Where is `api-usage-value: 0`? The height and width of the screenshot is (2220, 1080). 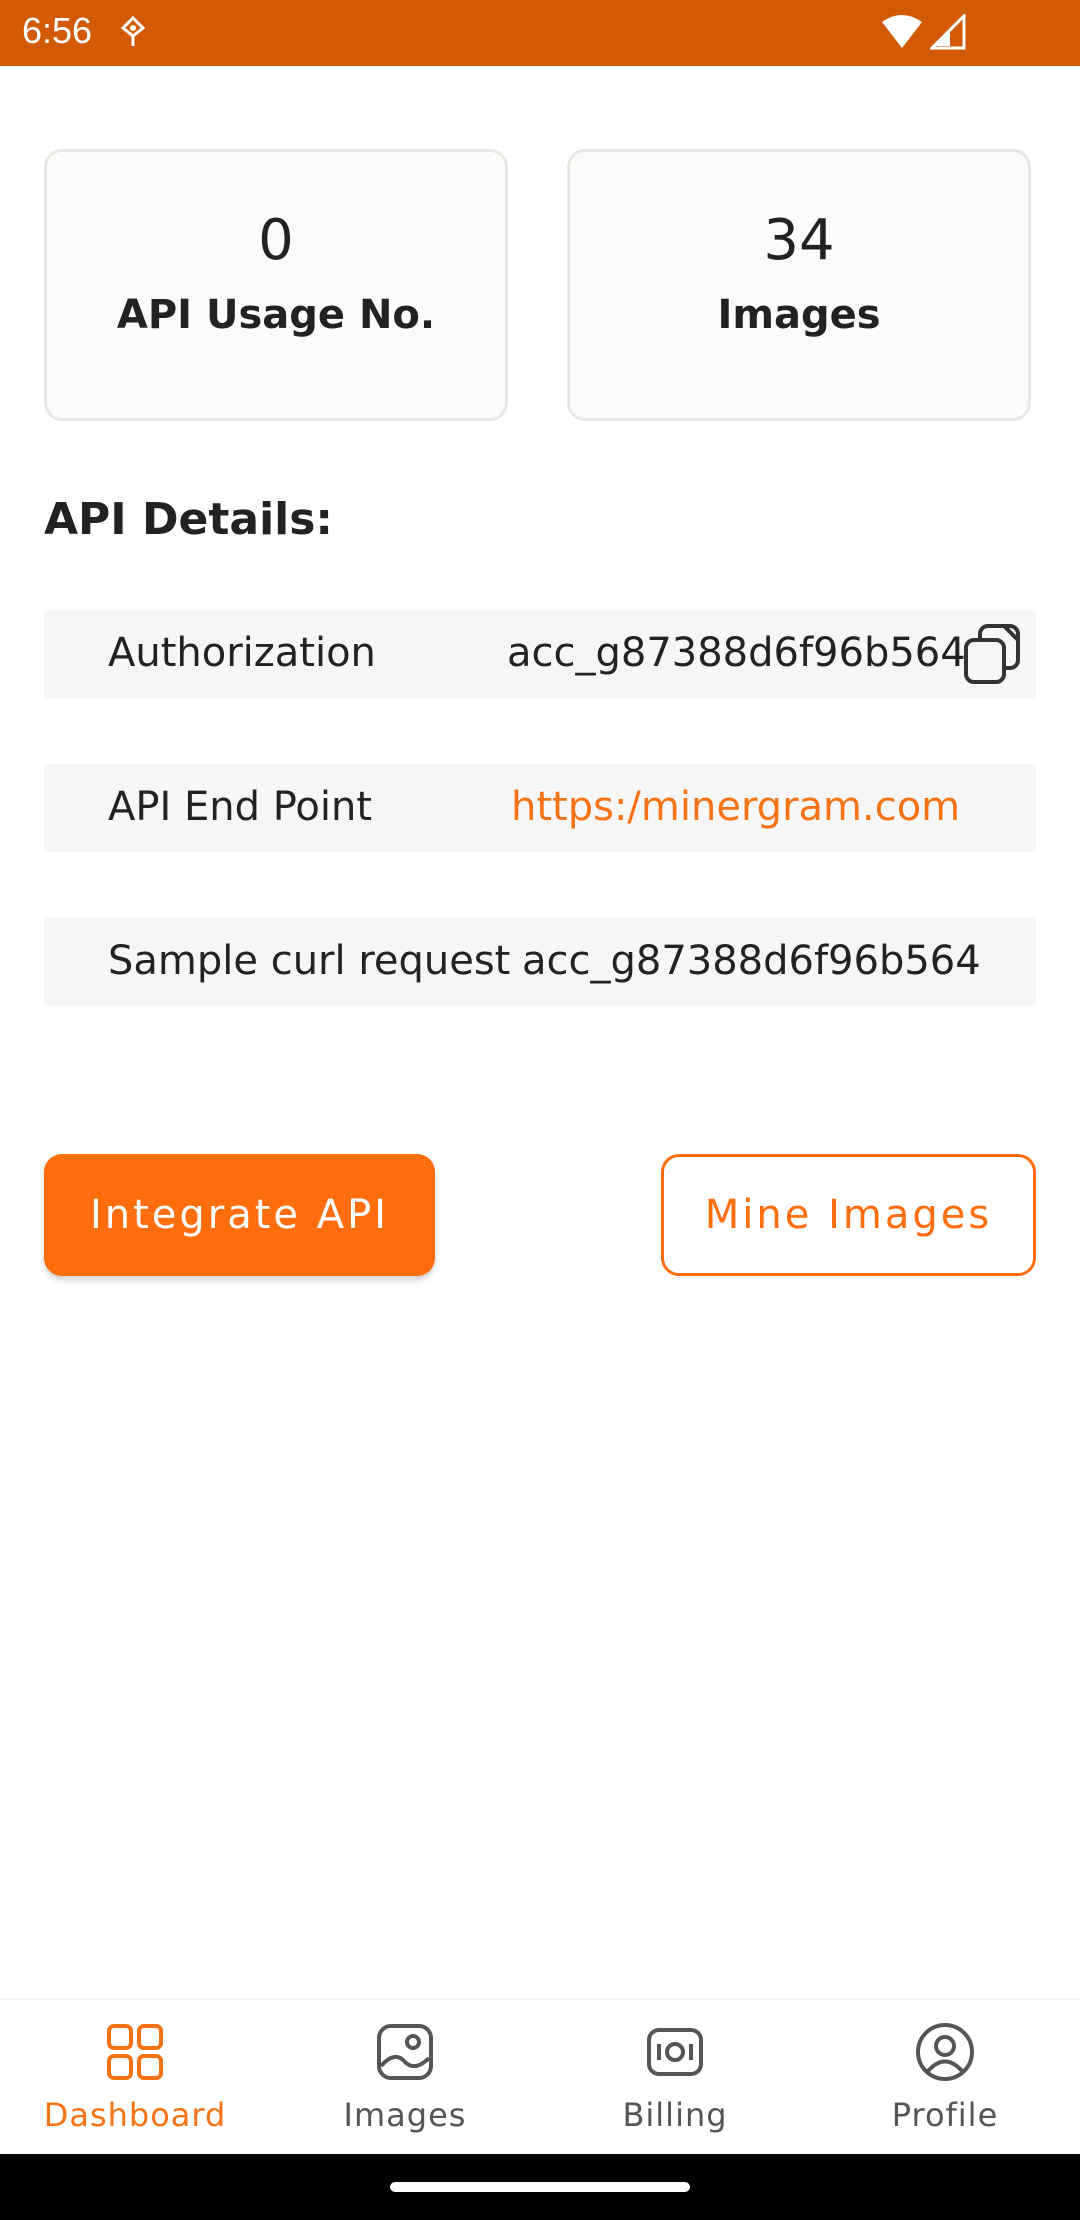
api-usage-value: 0 is located at coordinates (276, 240).